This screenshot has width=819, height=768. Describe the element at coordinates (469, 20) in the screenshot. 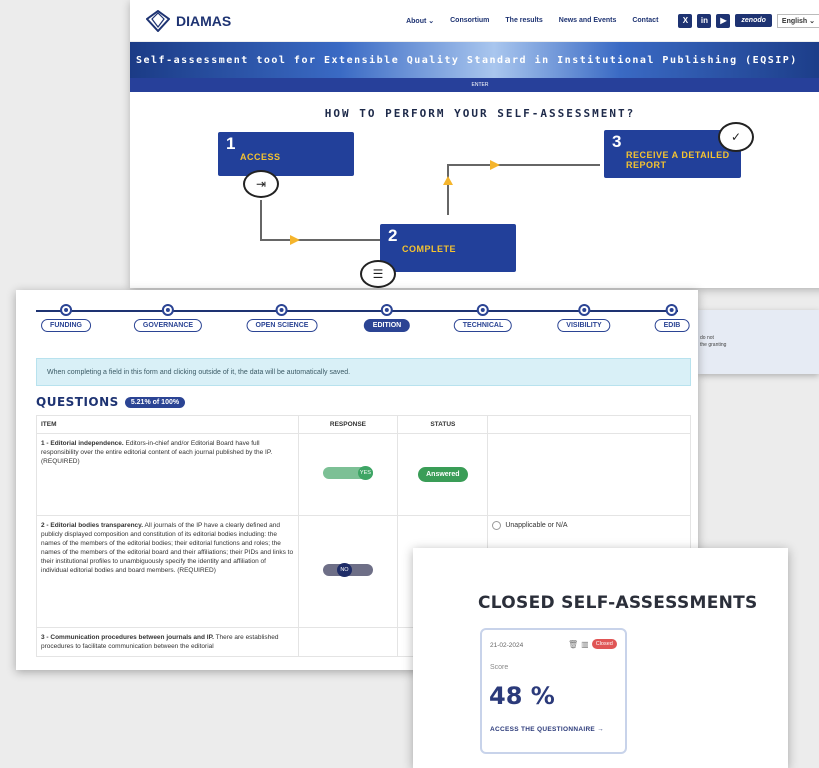

I see `nav-consortium: Consortium` at that location.